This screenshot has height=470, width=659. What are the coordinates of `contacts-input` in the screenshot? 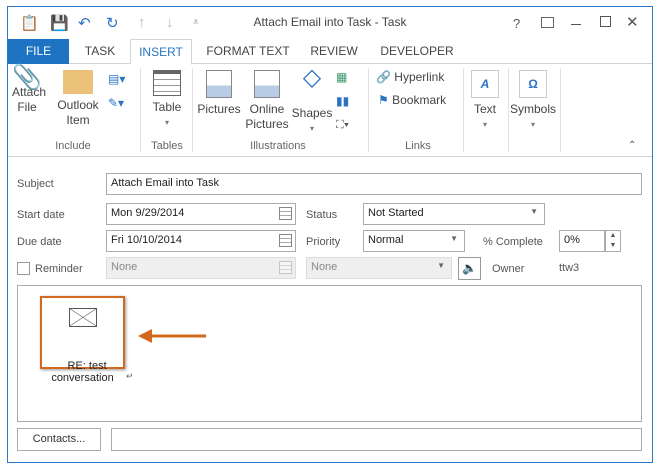 It's located at (376, 439).